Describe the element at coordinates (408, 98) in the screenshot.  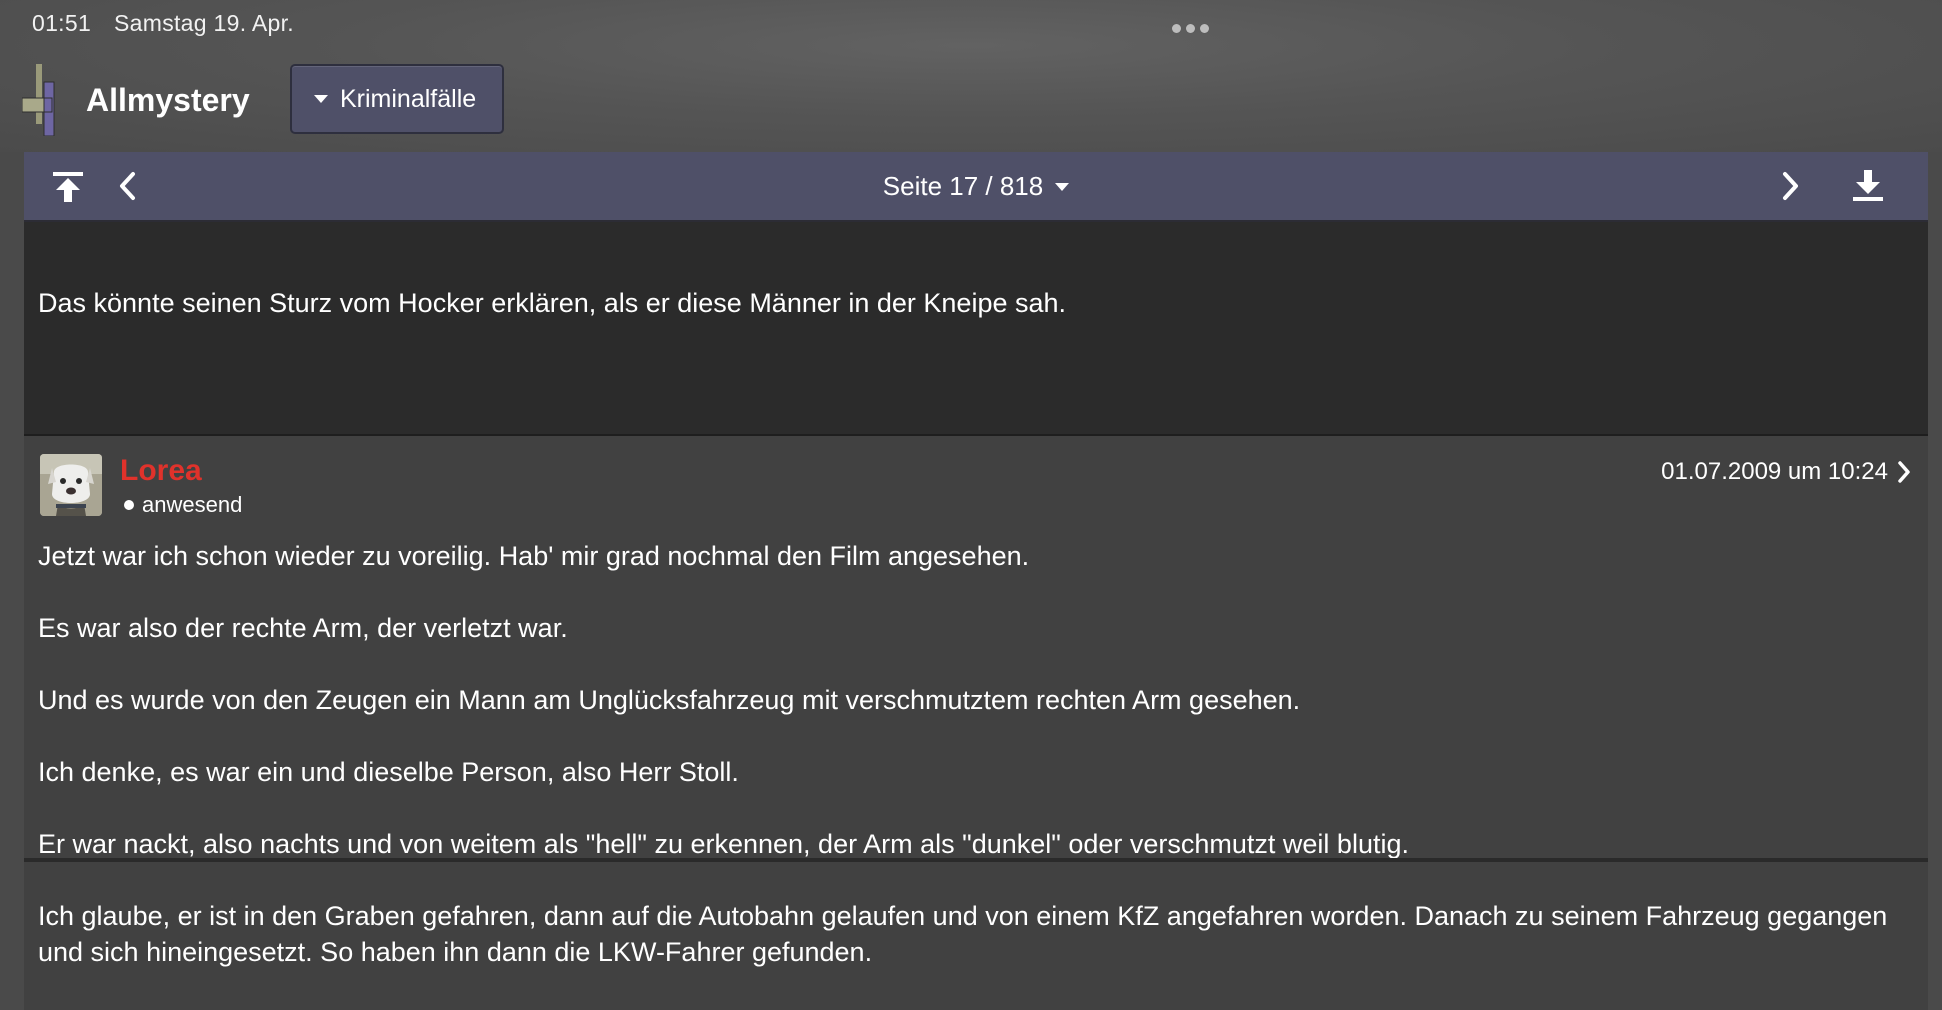
I see `category-label: Kriminalfälle` at that location.